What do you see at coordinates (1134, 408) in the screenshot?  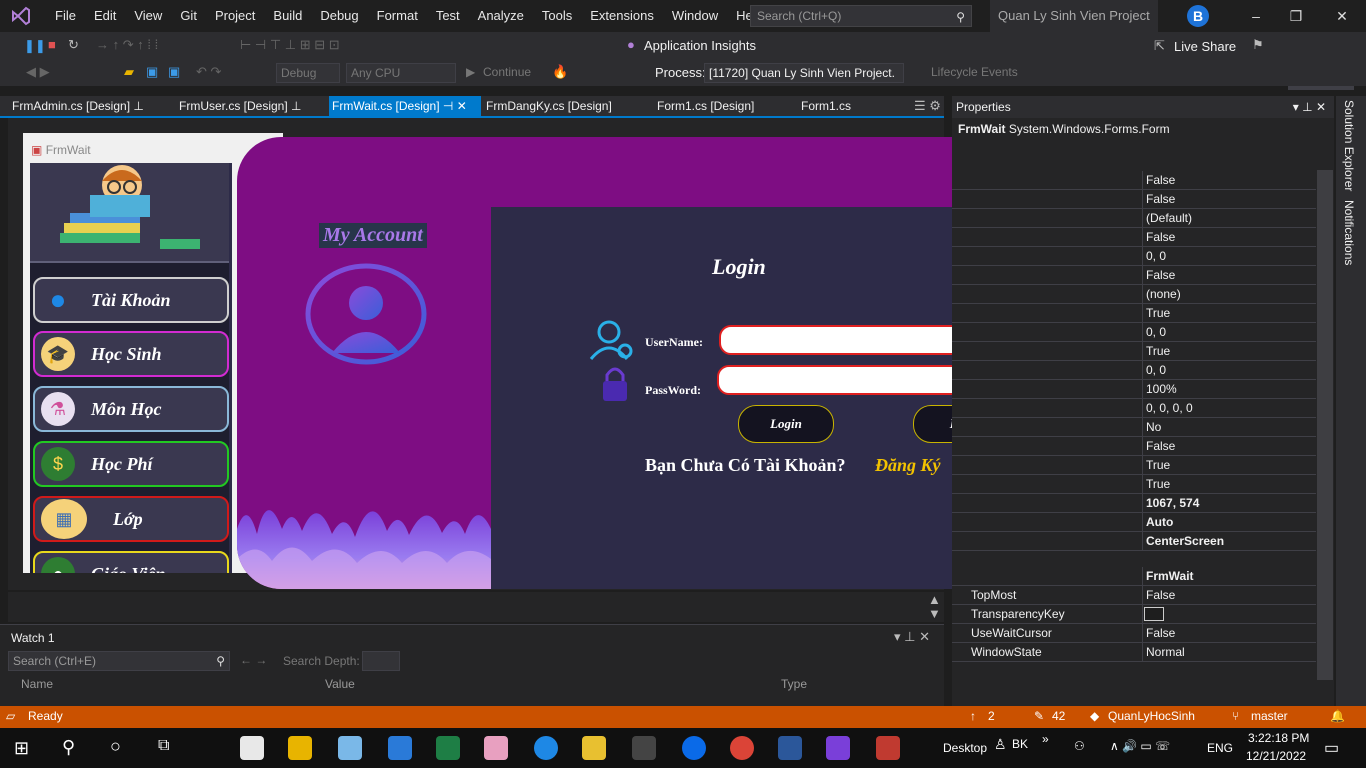 I see `property-row: 0, 0, 0, 0` at bounding box center [1134, 408].